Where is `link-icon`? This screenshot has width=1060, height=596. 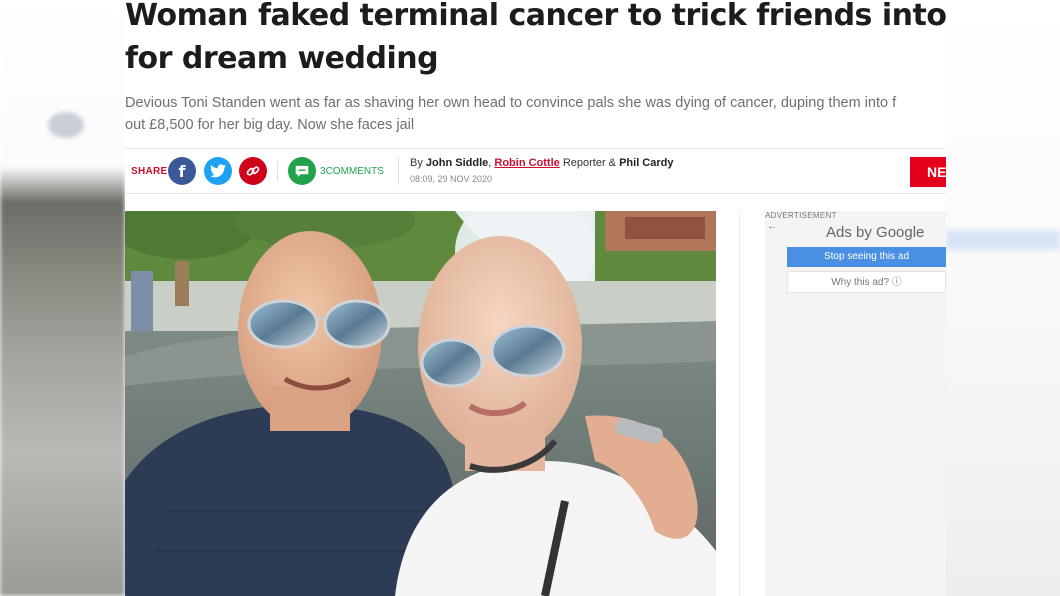
link-icon is located at coordinates (253, 171).